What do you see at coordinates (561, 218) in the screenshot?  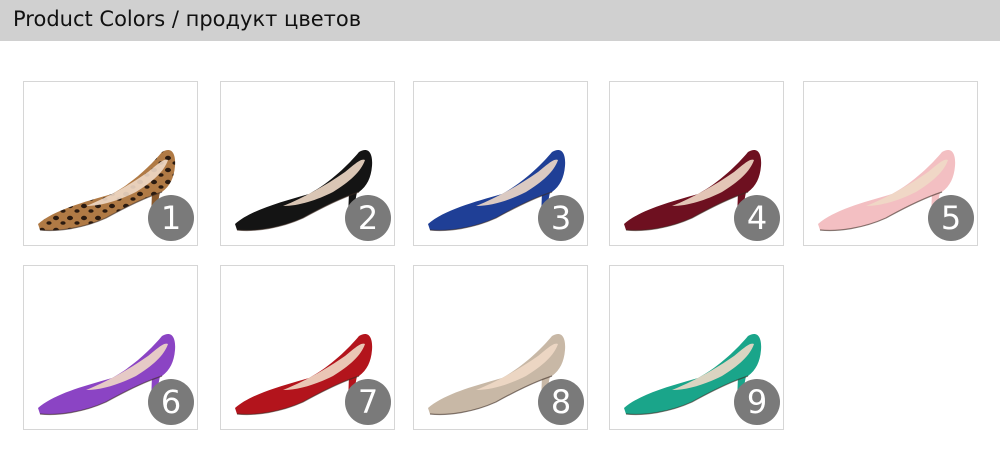 I see `color-number-badge: 3` at bounding box center [561, 218].